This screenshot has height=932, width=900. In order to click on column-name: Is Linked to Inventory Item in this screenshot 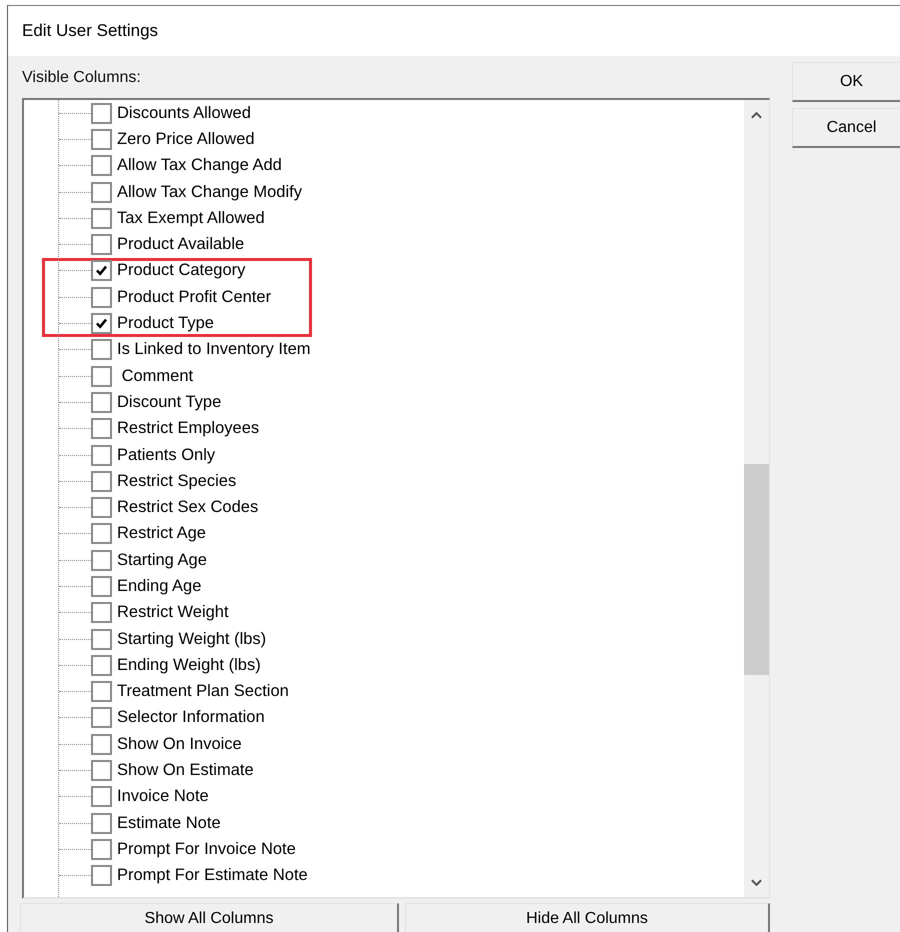, I will do `click(214, 350)`.